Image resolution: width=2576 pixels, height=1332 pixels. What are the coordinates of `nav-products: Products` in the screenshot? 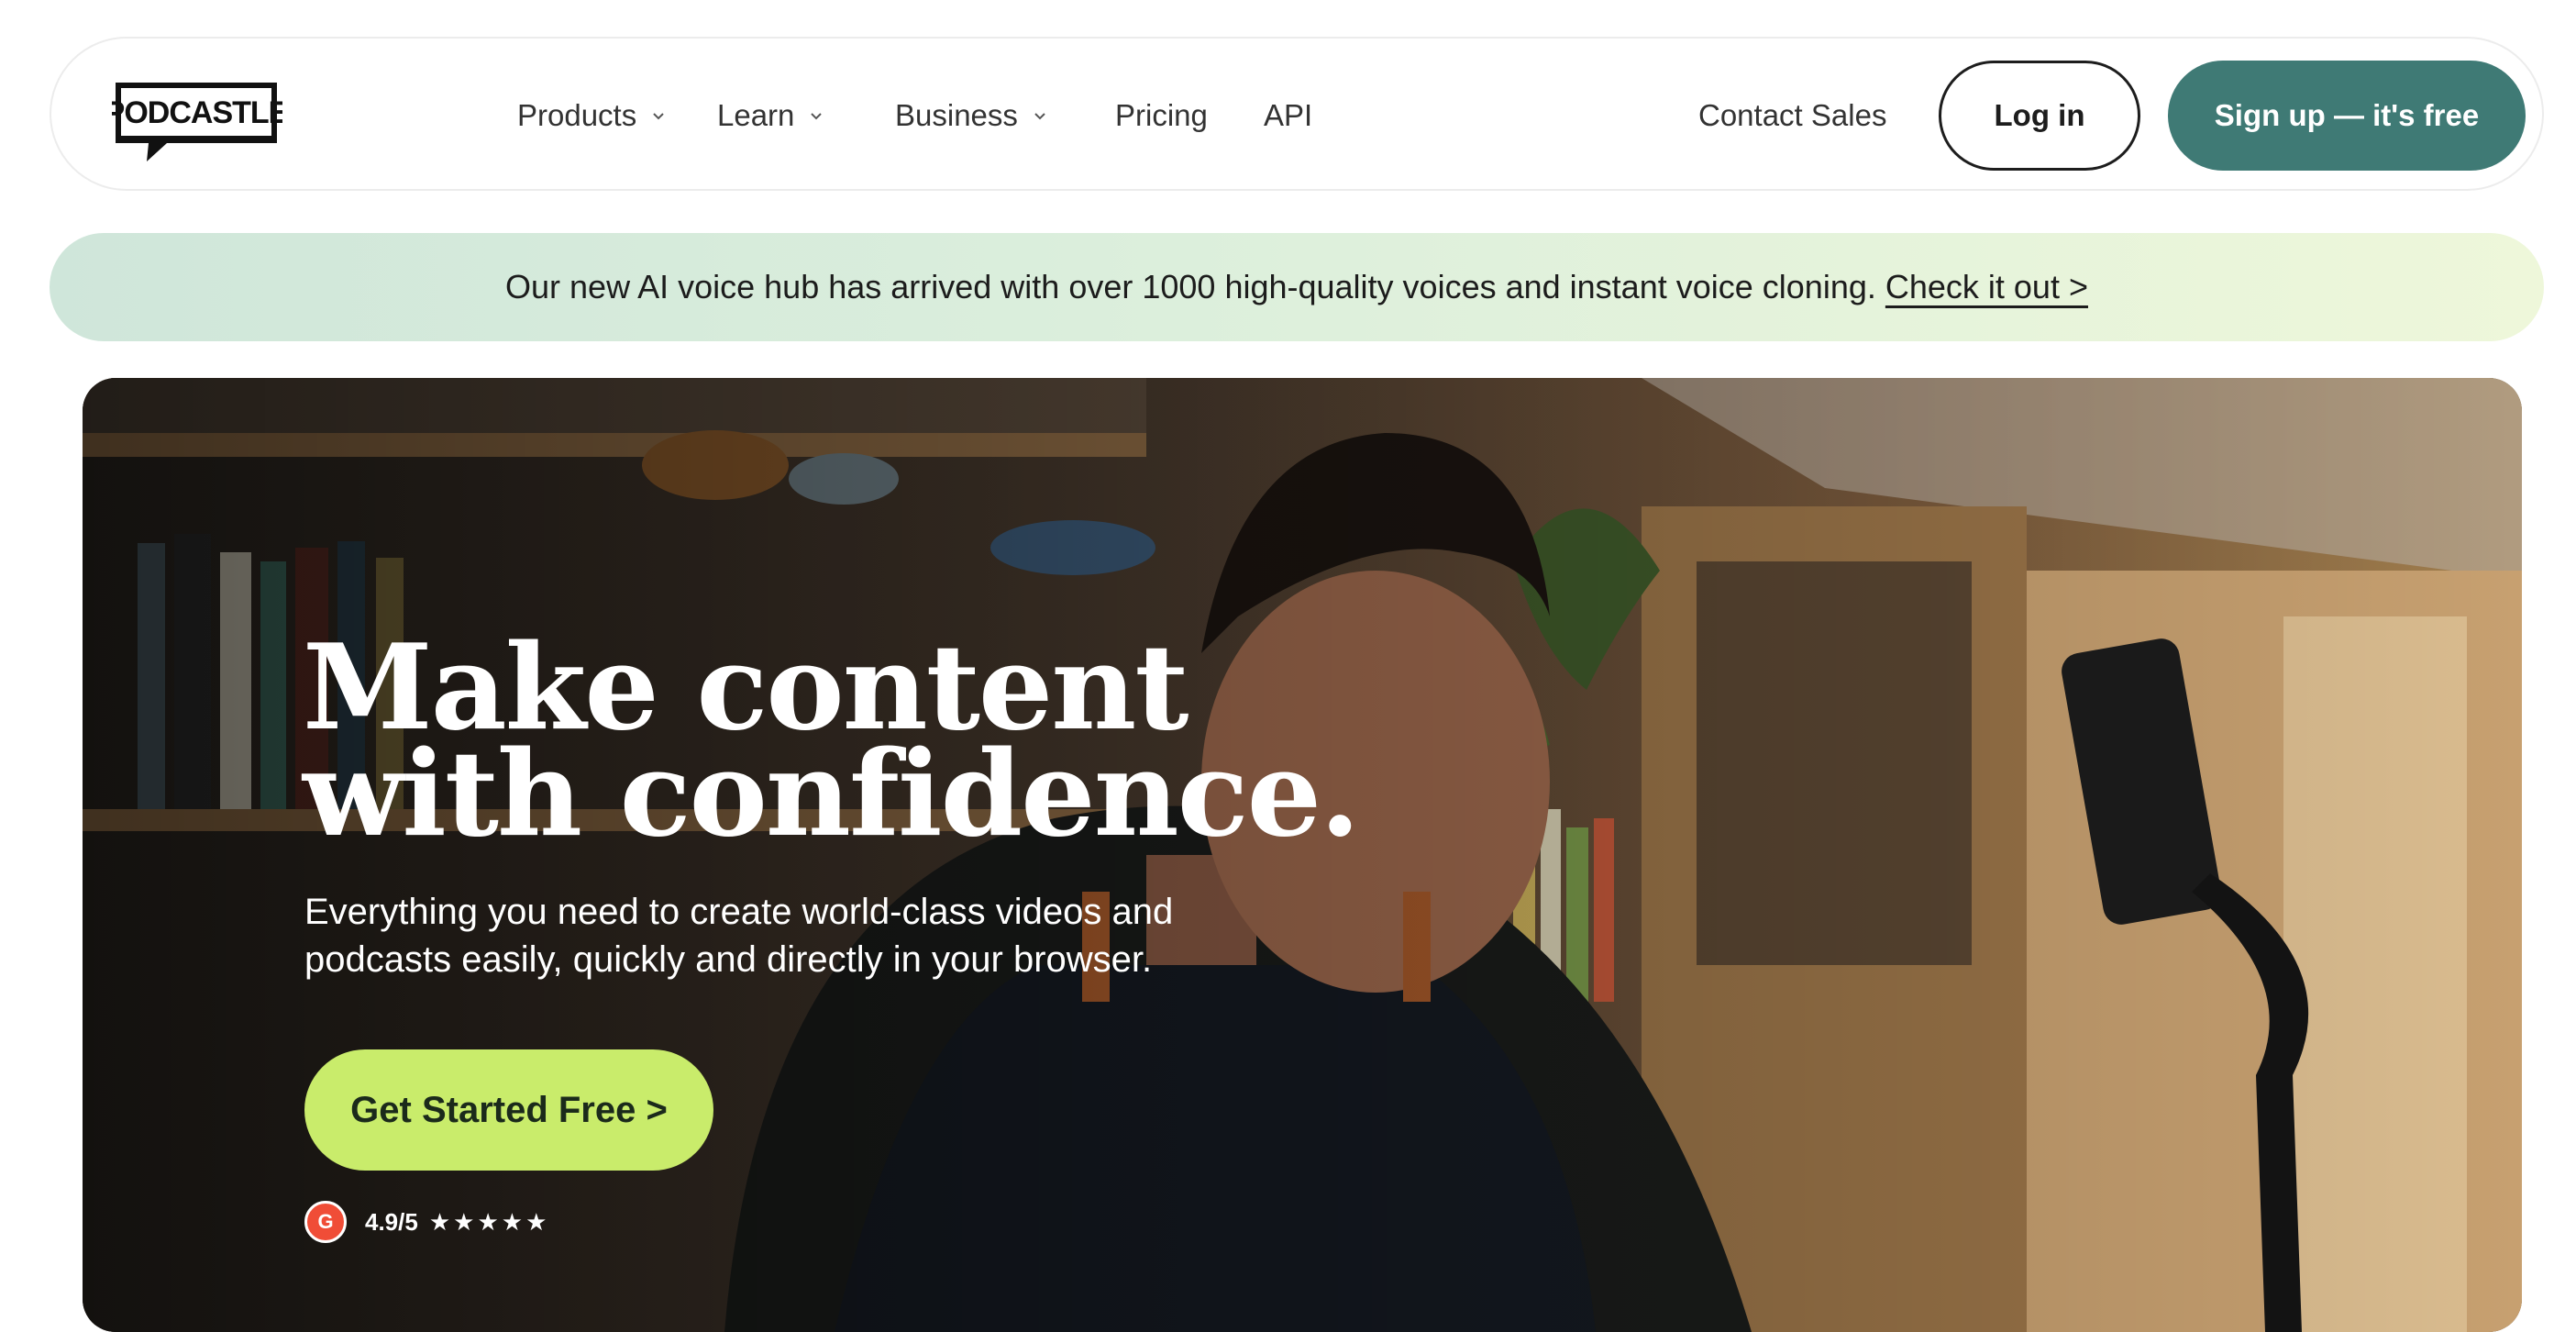 It's located at (592, 115).